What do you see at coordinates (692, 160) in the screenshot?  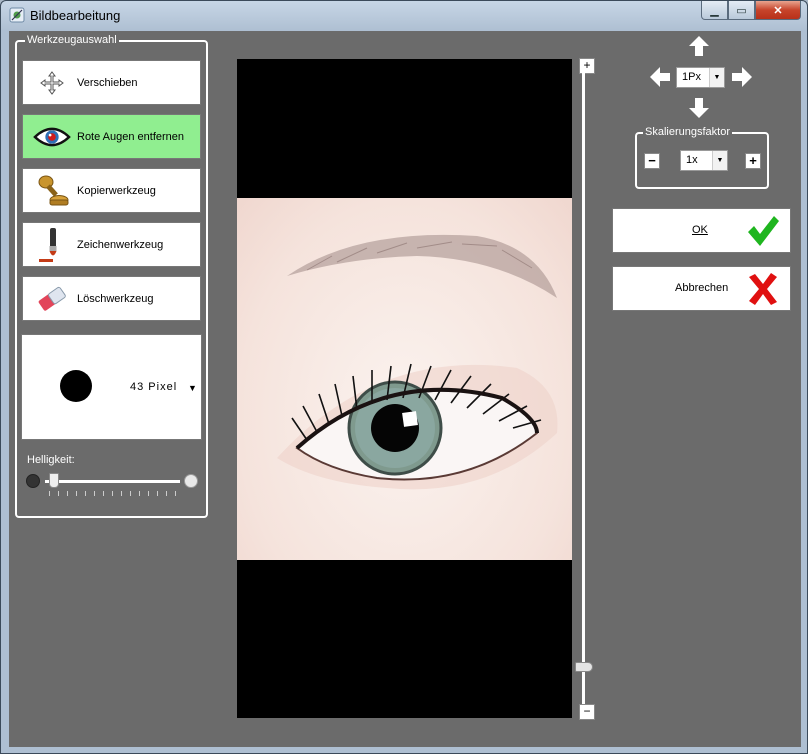 I see `scale-value: 1x` at bounding box center [692, 160].